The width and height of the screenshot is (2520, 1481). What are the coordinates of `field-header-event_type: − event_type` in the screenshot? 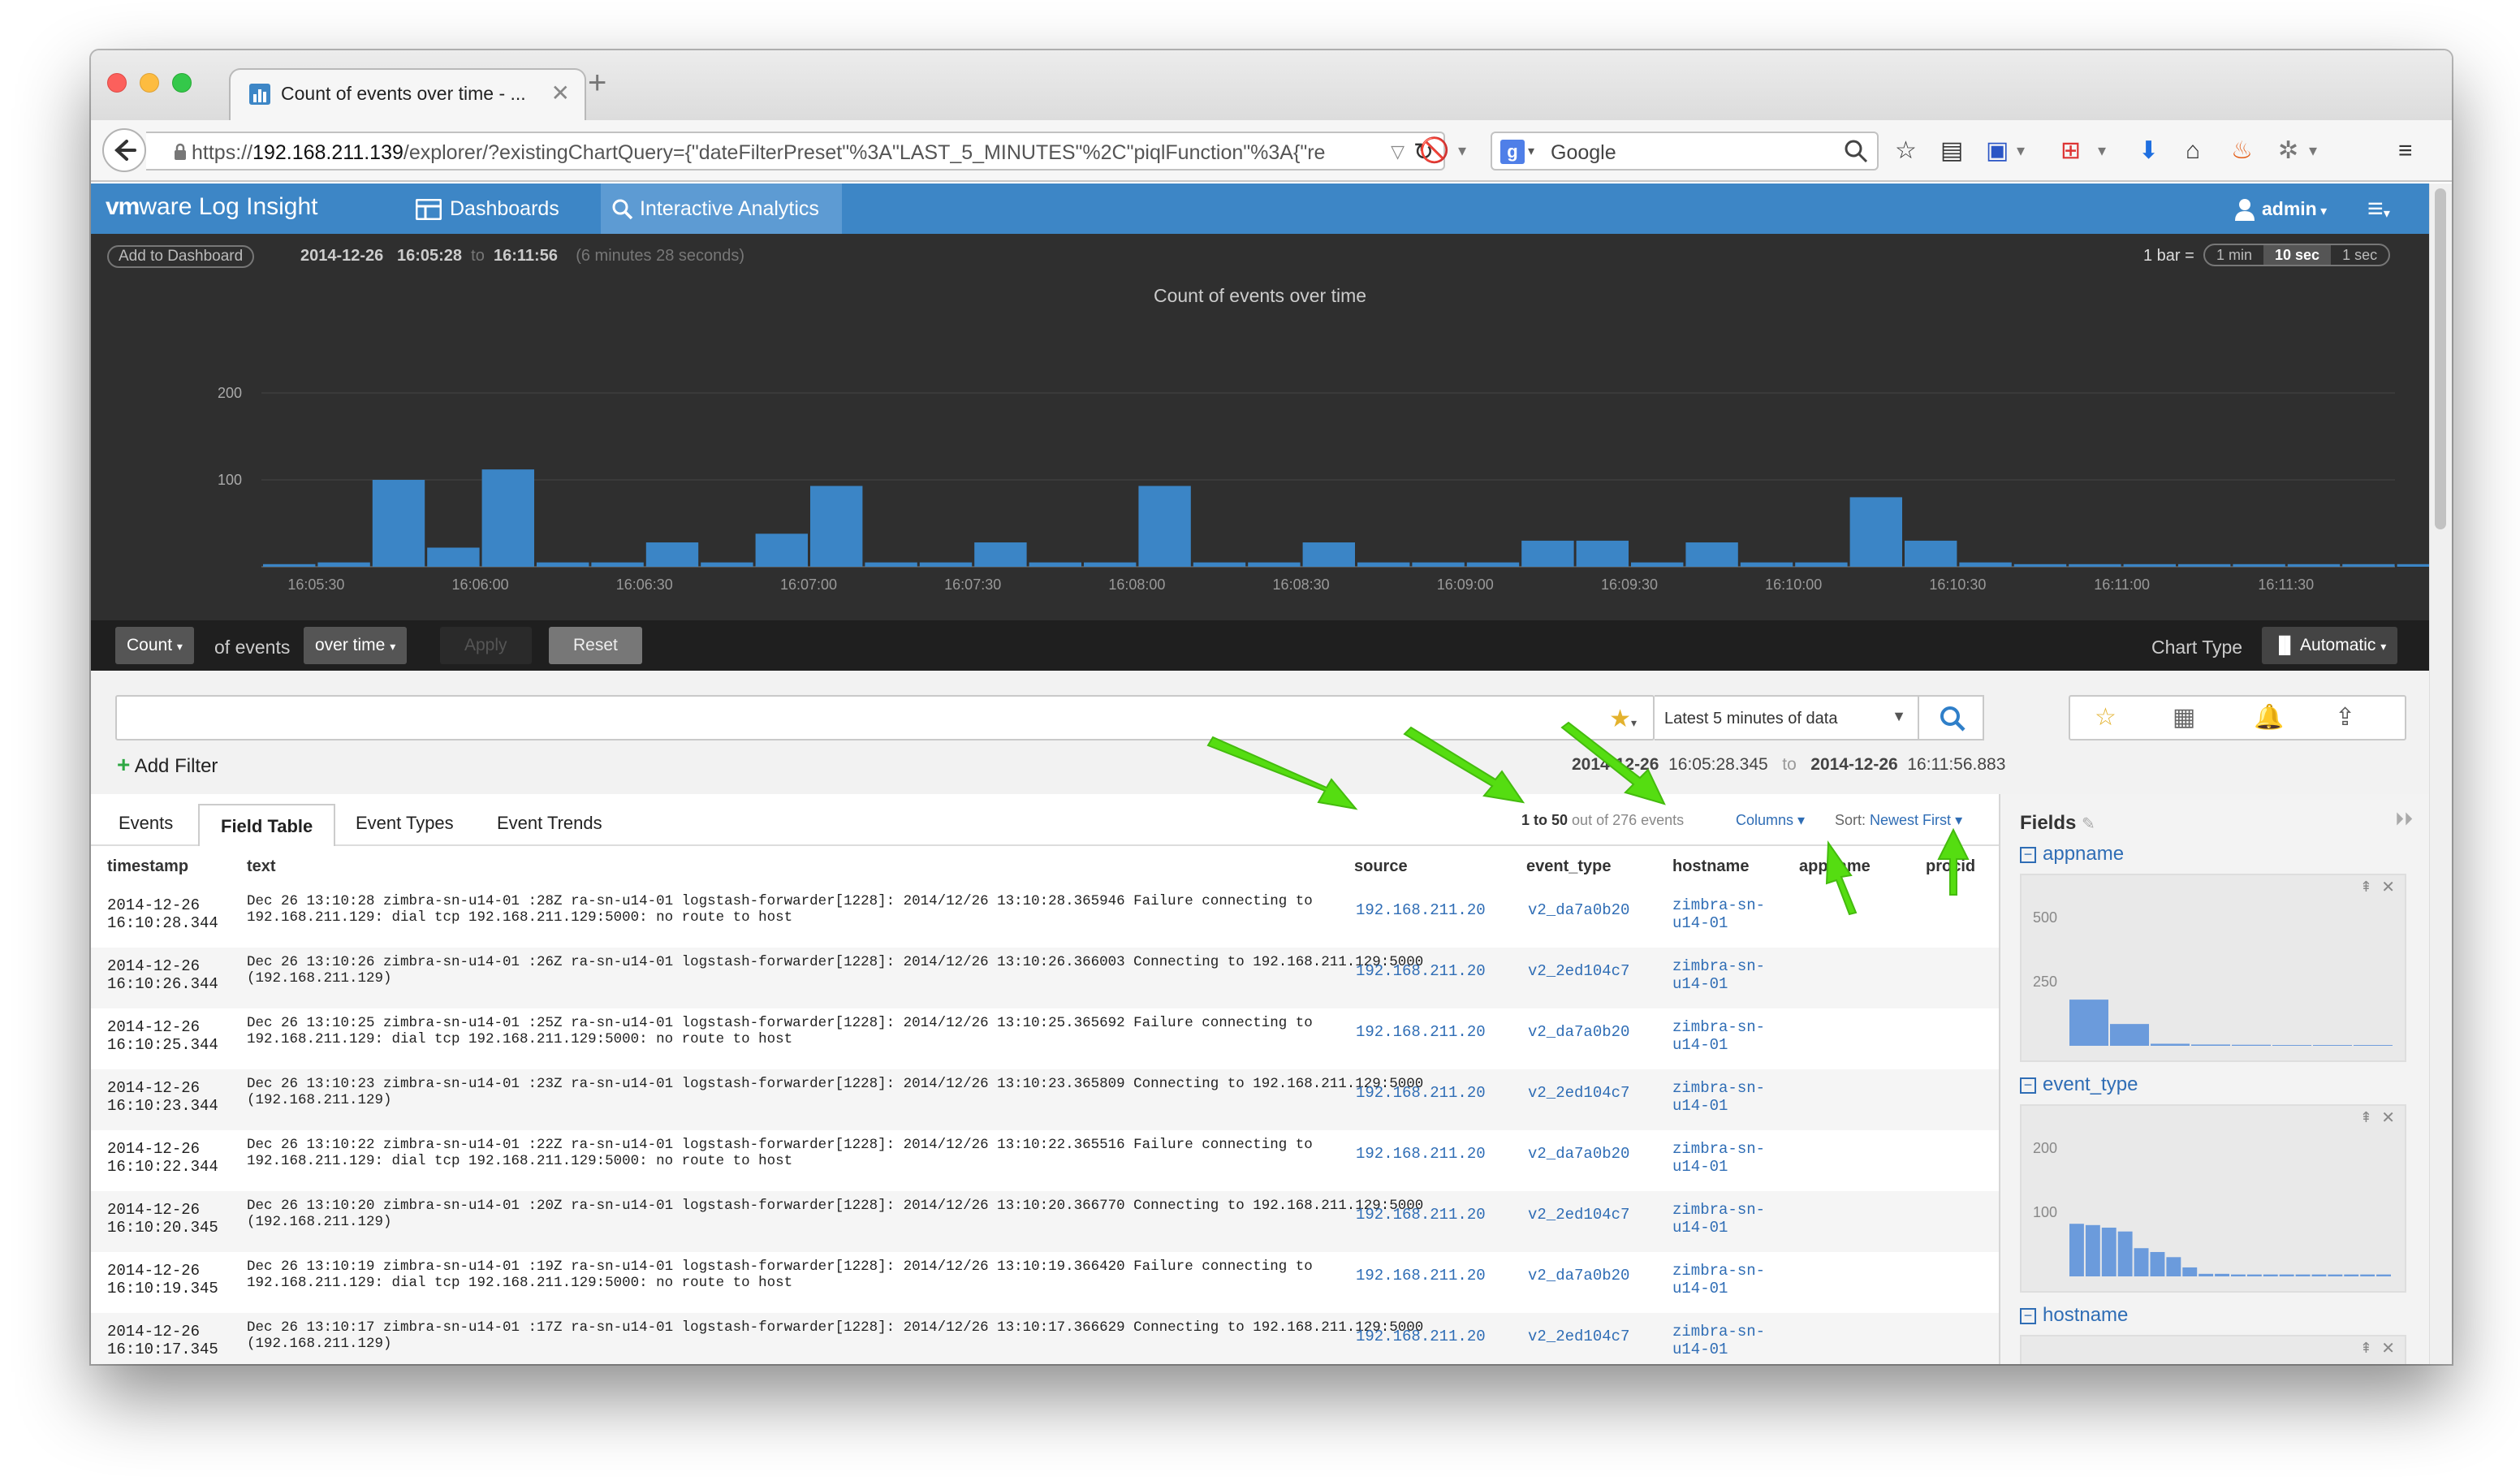 It's located at (2079, 1084).